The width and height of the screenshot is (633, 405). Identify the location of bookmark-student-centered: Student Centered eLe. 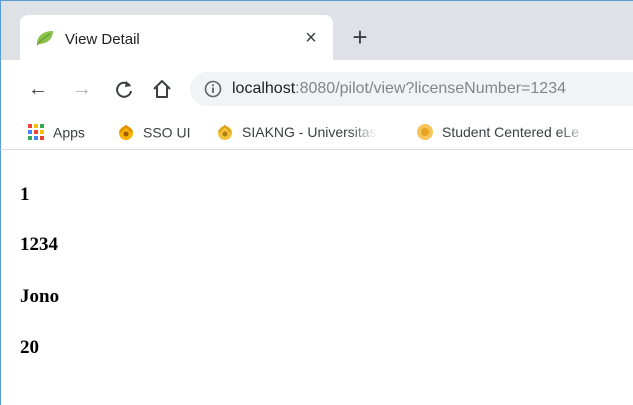
(497, 133).